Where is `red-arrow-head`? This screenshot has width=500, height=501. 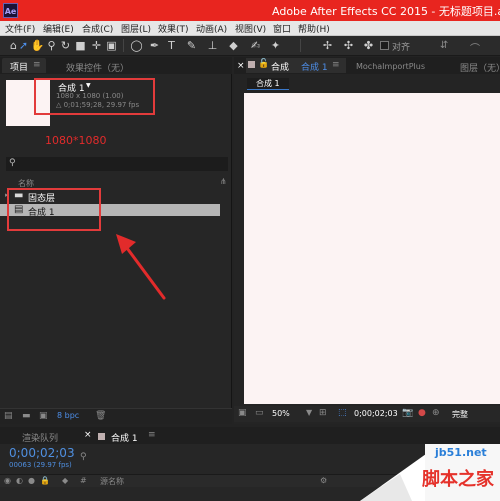
red-arrow-head is located at coordinates (126, 244).